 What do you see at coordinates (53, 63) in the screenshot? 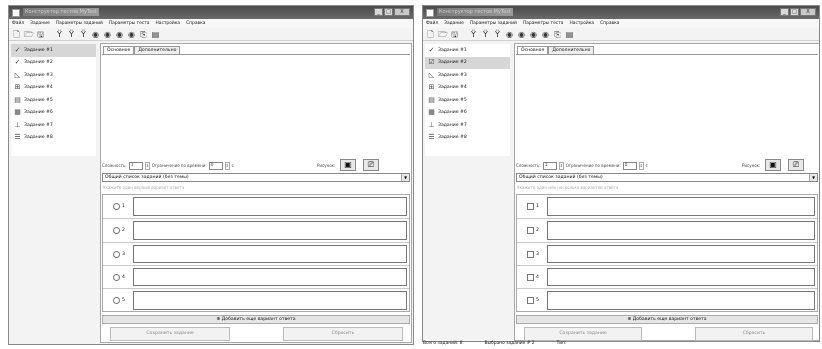
I see `task-item: ✓ Задание #2` at bounding box center [53, 63].